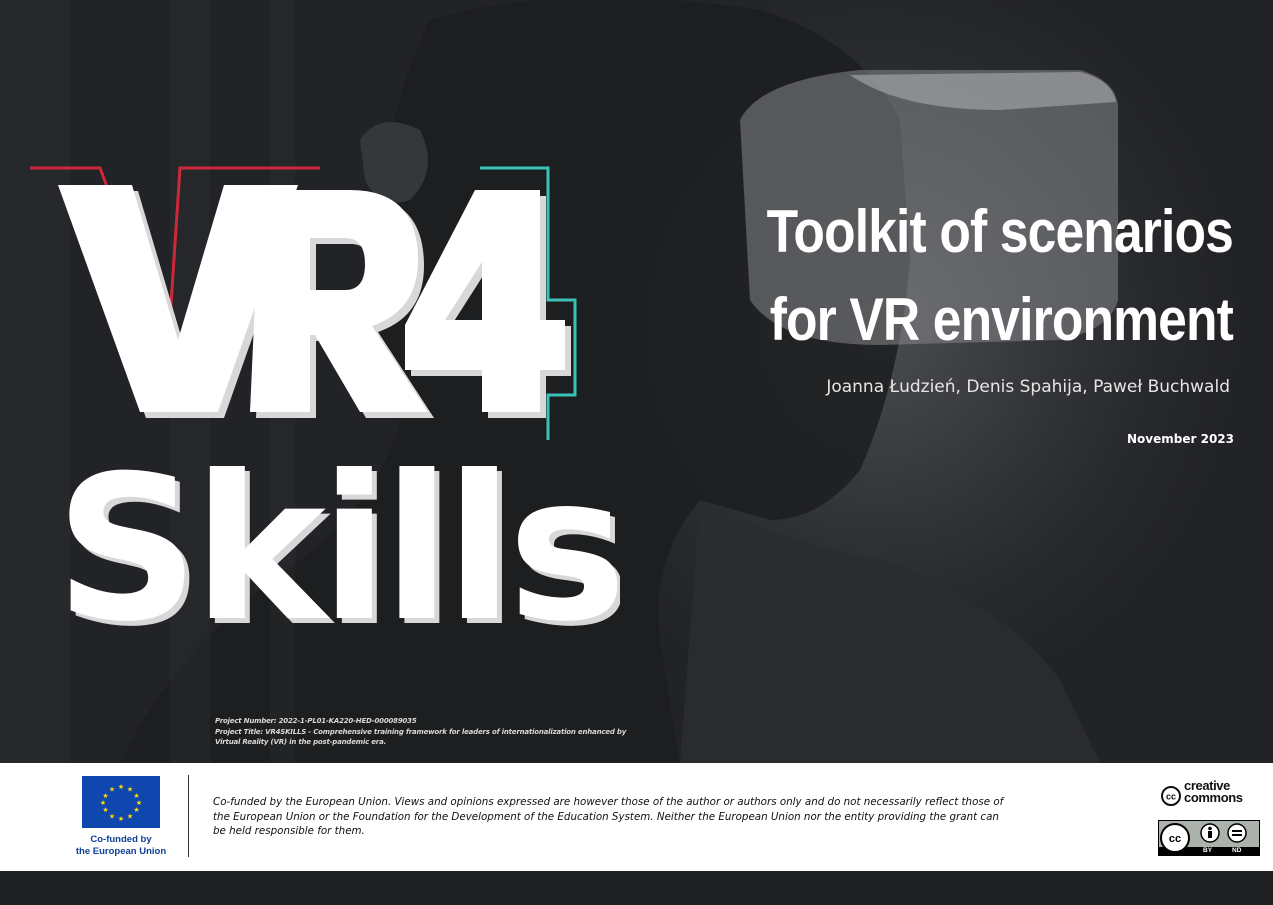  Describe the element at coordinates (121, 802) in the screenshot. I see `eu-flag-icon: ★ ★ ★ ★ ★ ★ ★ ★ ★ ★ ★ ★` at that location.